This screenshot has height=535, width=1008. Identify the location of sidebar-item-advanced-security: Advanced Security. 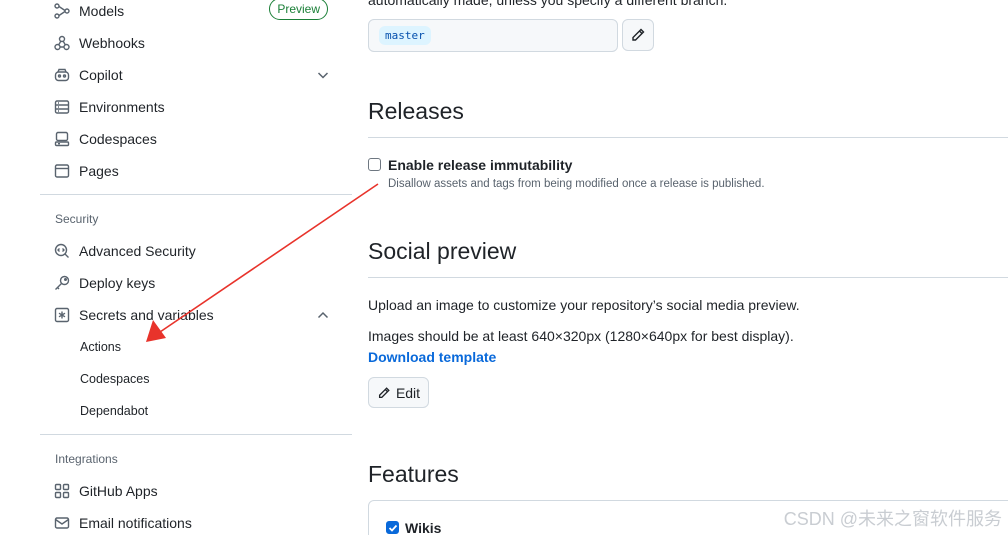
(196, 251).